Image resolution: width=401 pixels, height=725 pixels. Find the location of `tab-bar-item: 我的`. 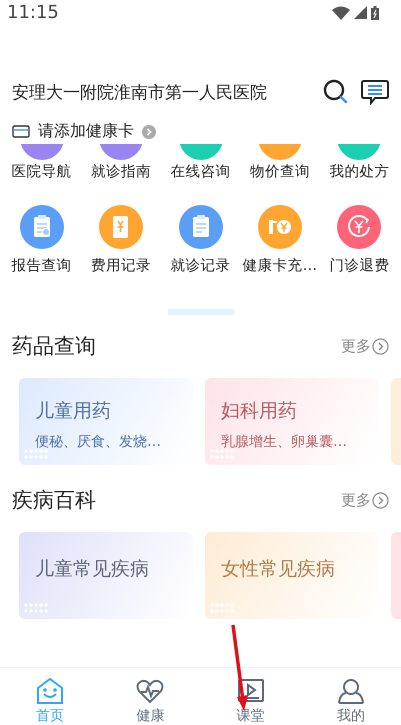

tab-bar-item: 我的 is located at coordinates (350, 696).